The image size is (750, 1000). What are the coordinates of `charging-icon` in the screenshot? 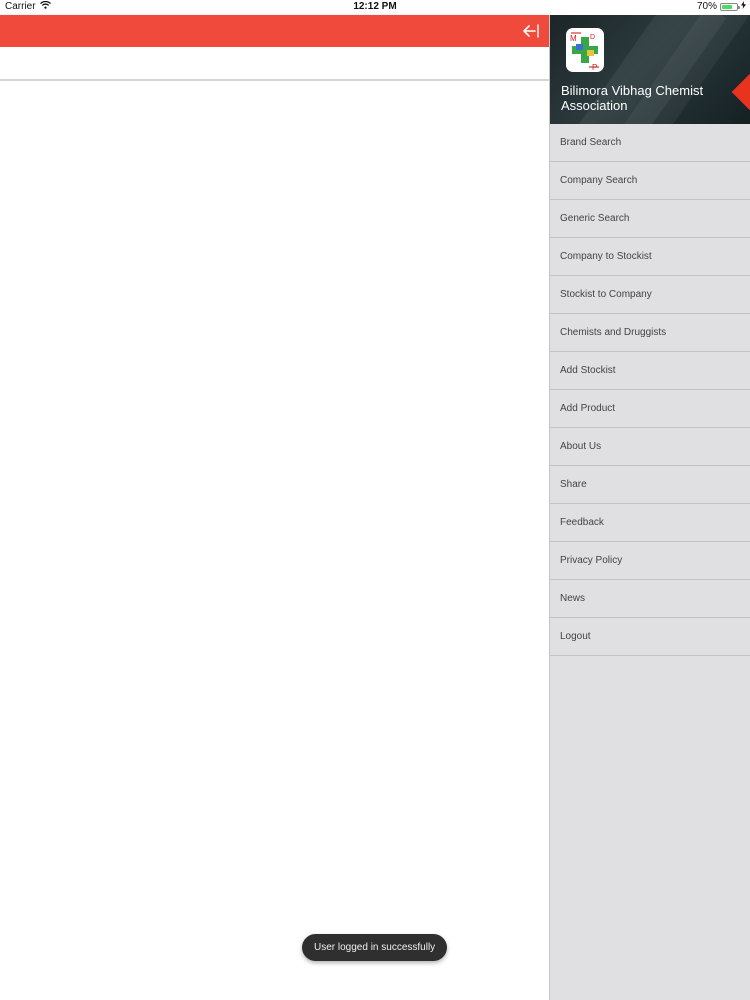 It's located at (743, 6).